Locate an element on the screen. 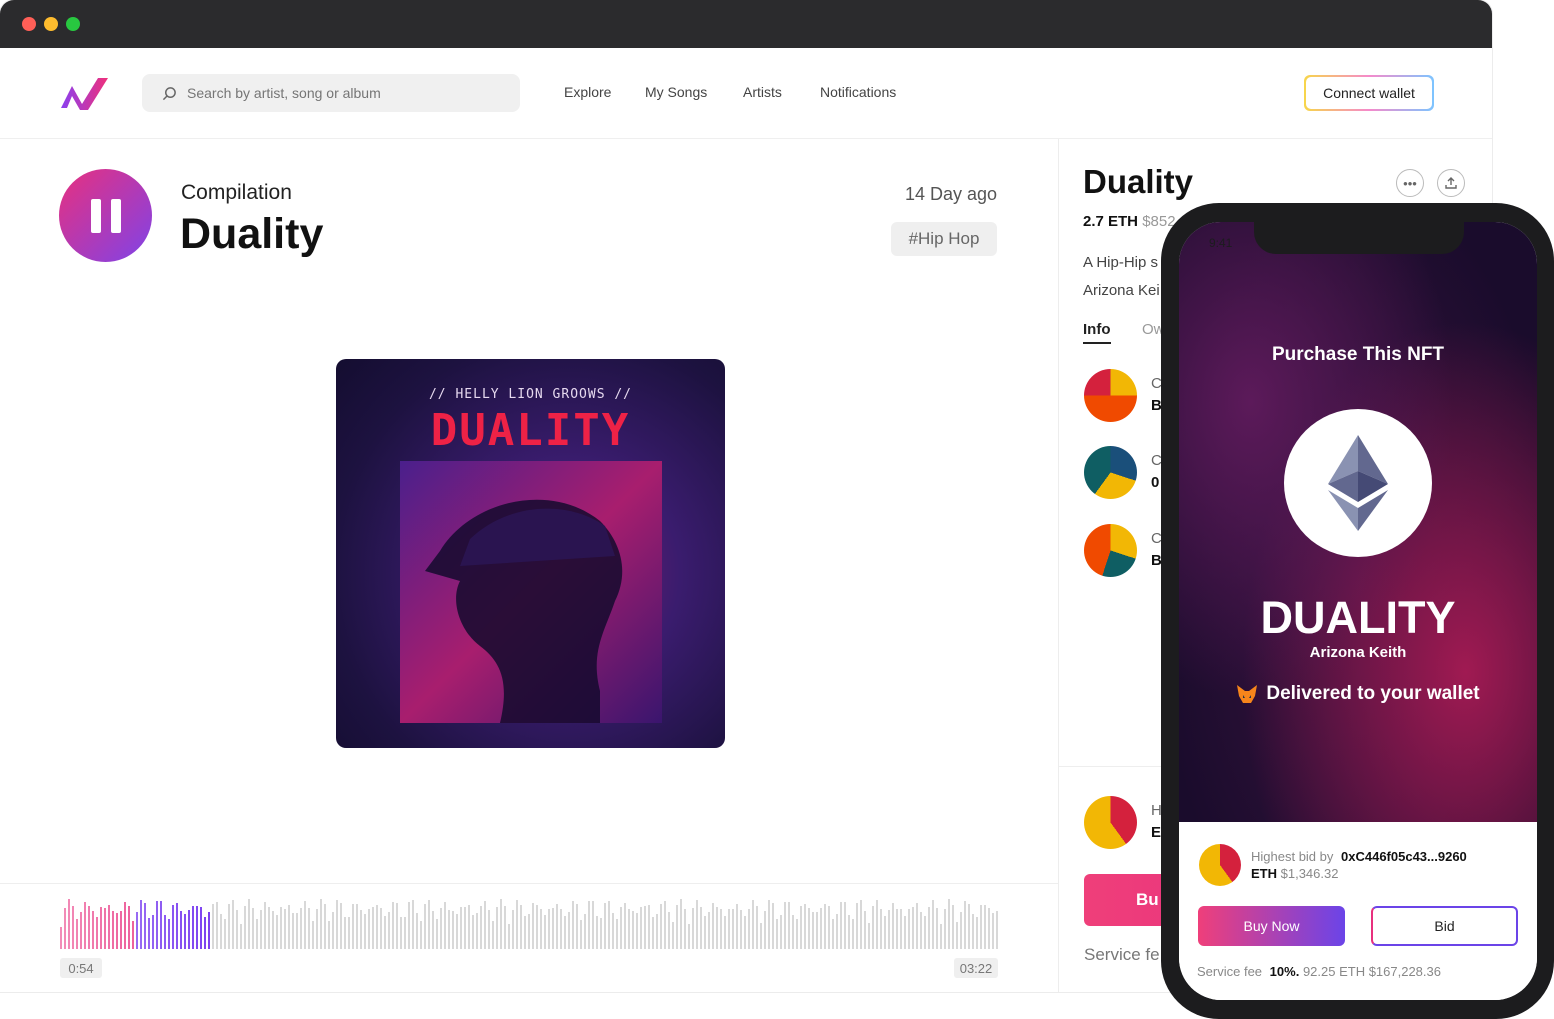 The width and height of the screenshot is (1554, 1019). service-fee-label: Service fee is located at coordinates (1230, 971).